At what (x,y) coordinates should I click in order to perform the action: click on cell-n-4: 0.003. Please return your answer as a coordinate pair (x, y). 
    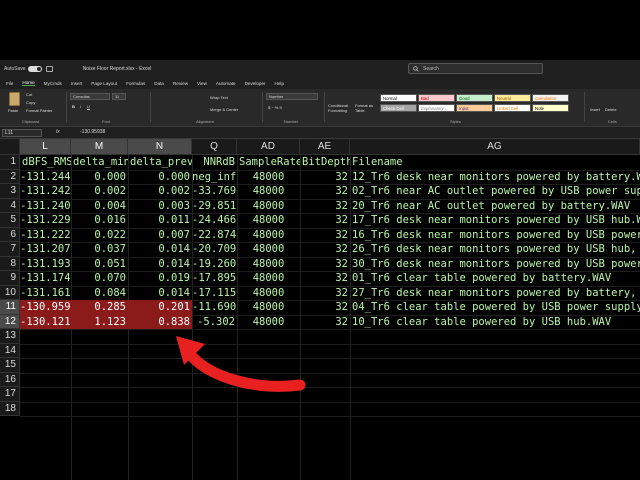
    Looking at the image, I should click on (160, 206).